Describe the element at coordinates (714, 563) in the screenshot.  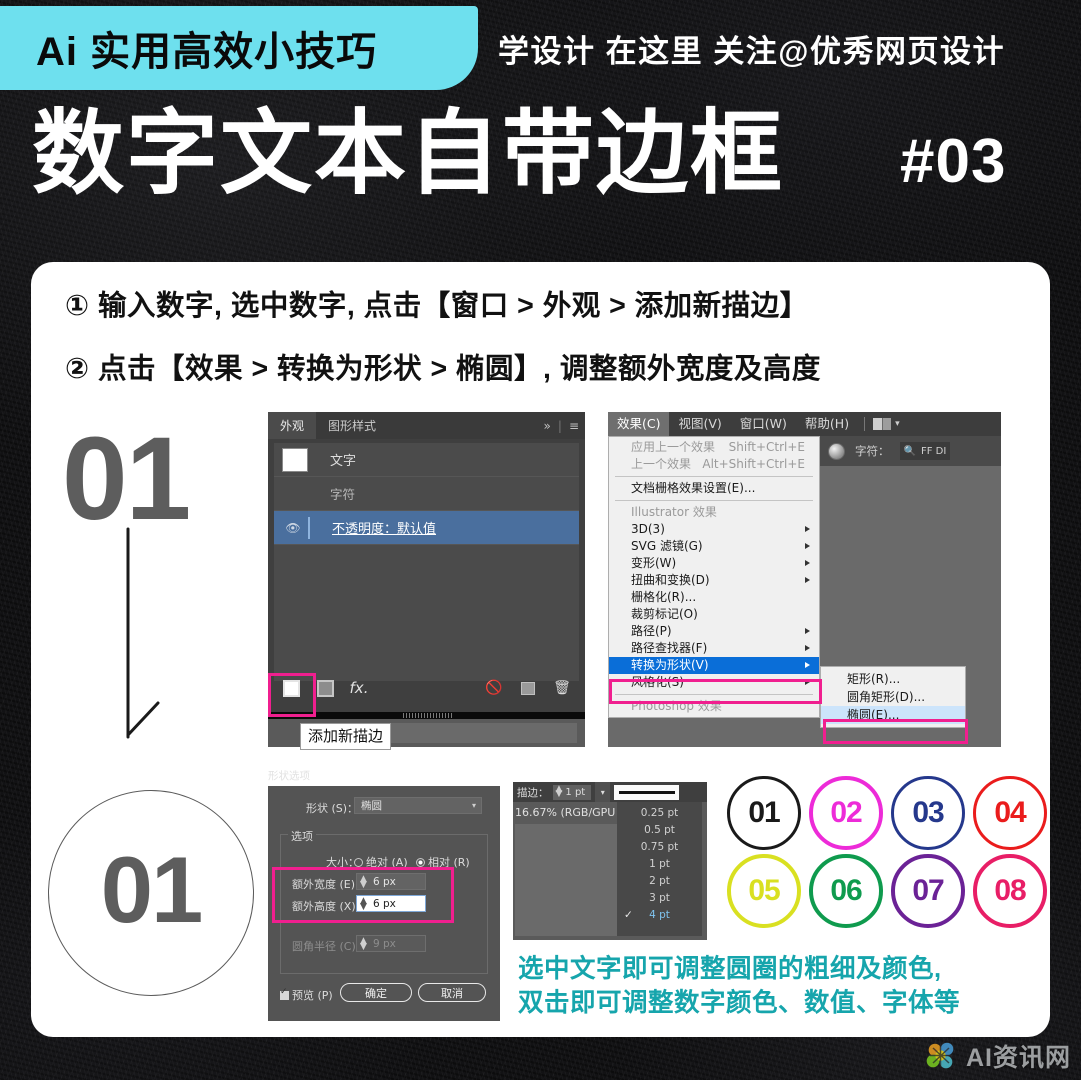
I see `menu-item-warp: 变形(W)` at that location.